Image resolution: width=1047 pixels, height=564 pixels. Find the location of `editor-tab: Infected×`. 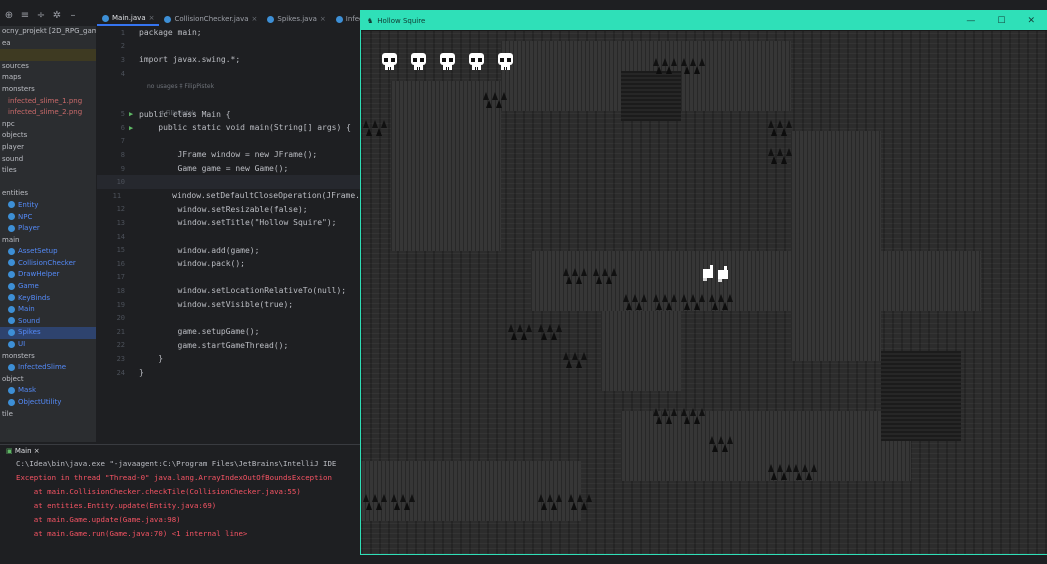

editor-tab: Infected× is located at coordinates (345, 19).